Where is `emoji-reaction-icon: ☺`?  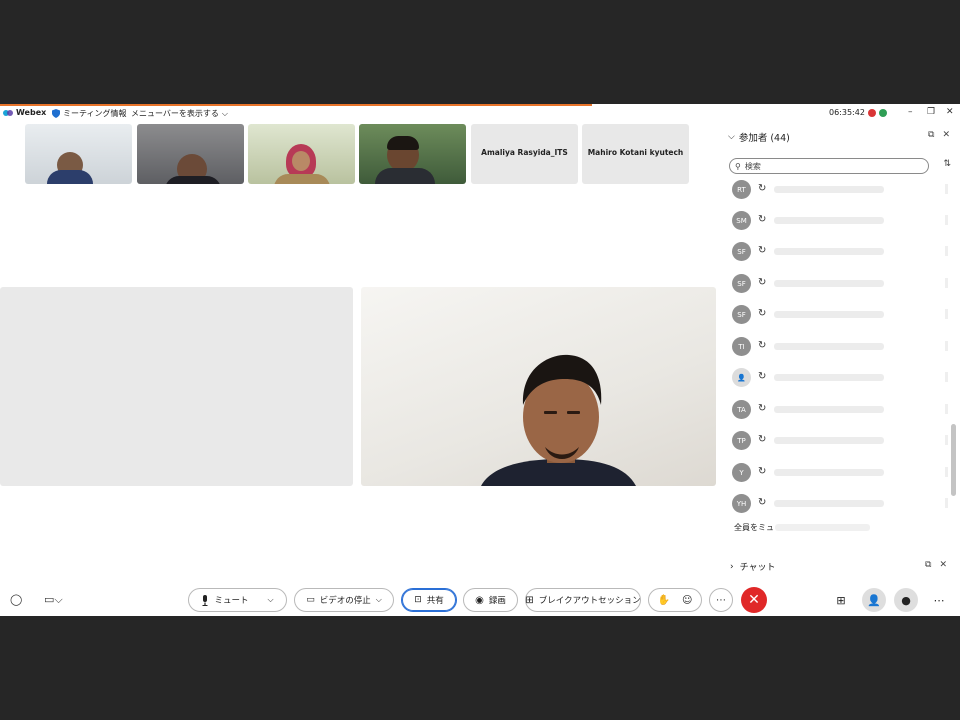
emoji-reaction-icon: ☺ is located at coordinates (687, 600).